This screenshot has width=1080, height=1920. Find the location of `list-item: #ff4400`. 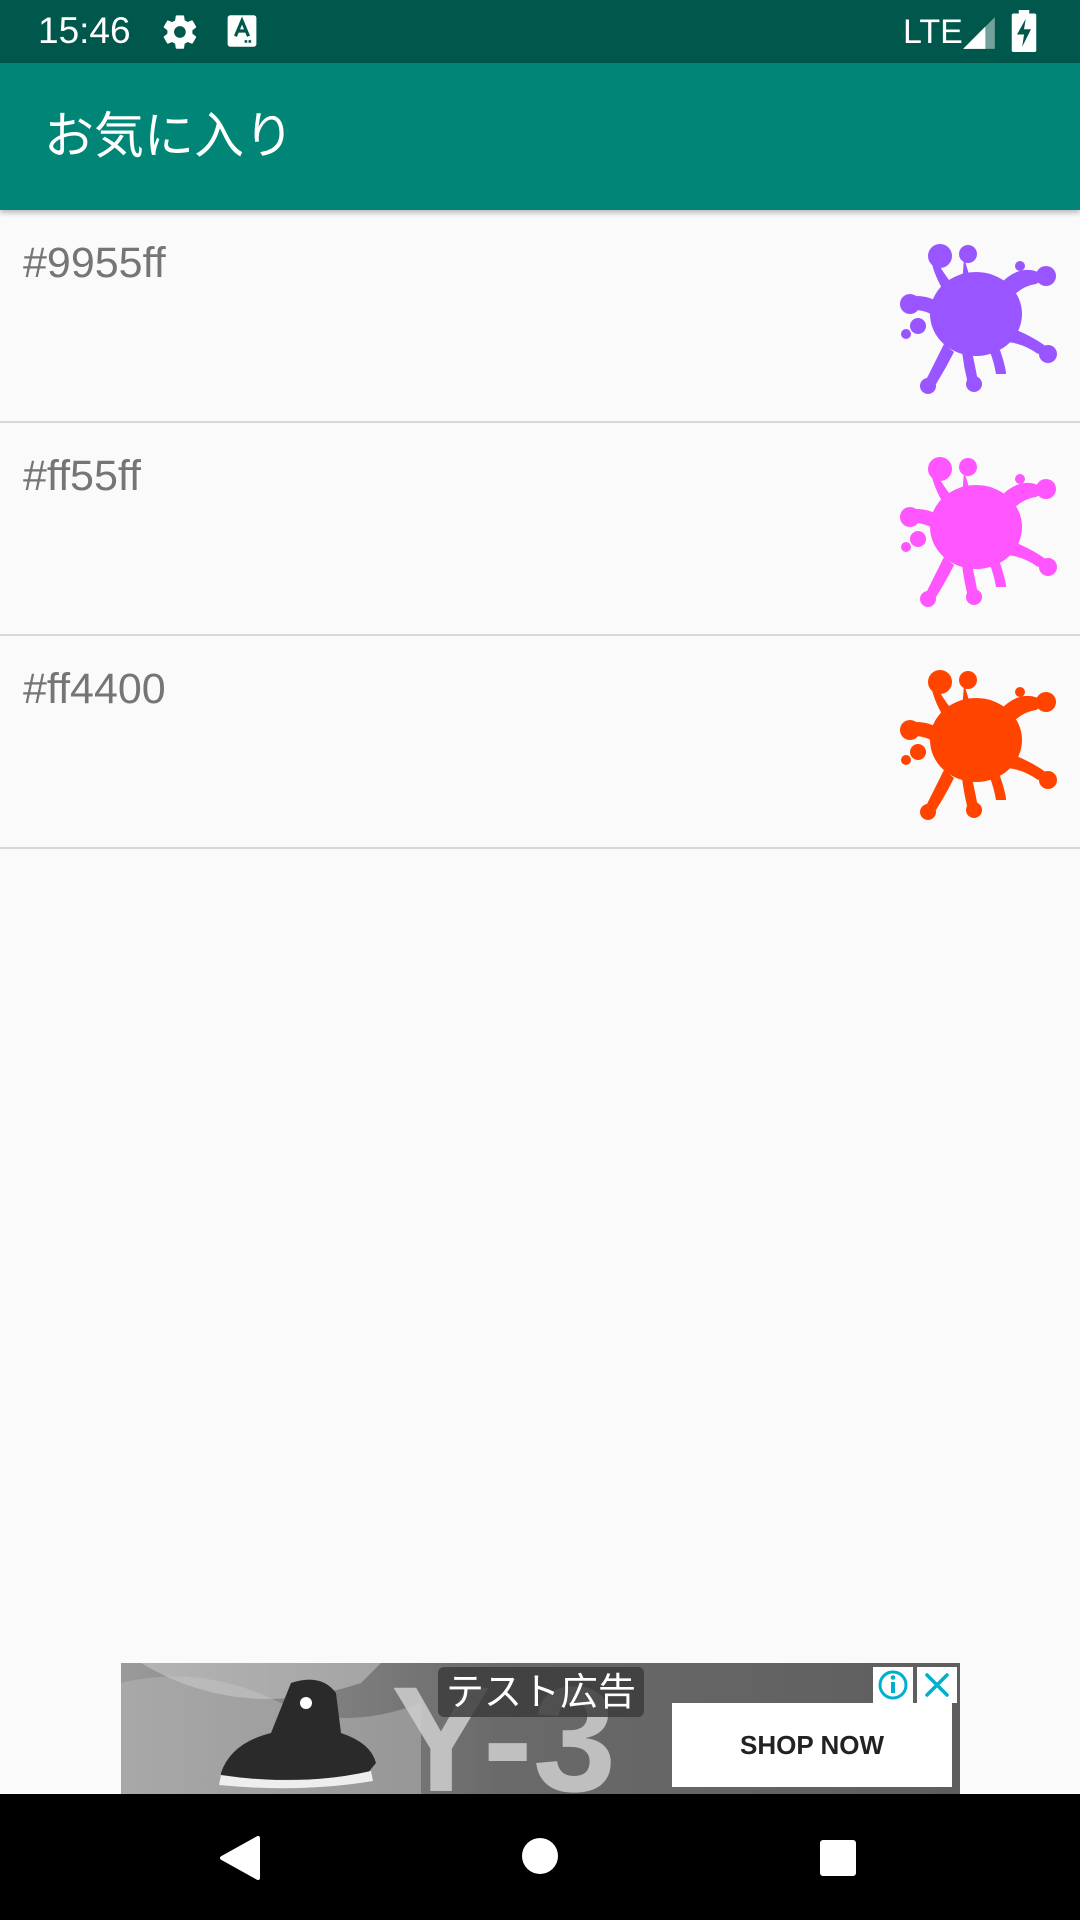

list-item: #ff4400 is located at coordinates (540, 742).